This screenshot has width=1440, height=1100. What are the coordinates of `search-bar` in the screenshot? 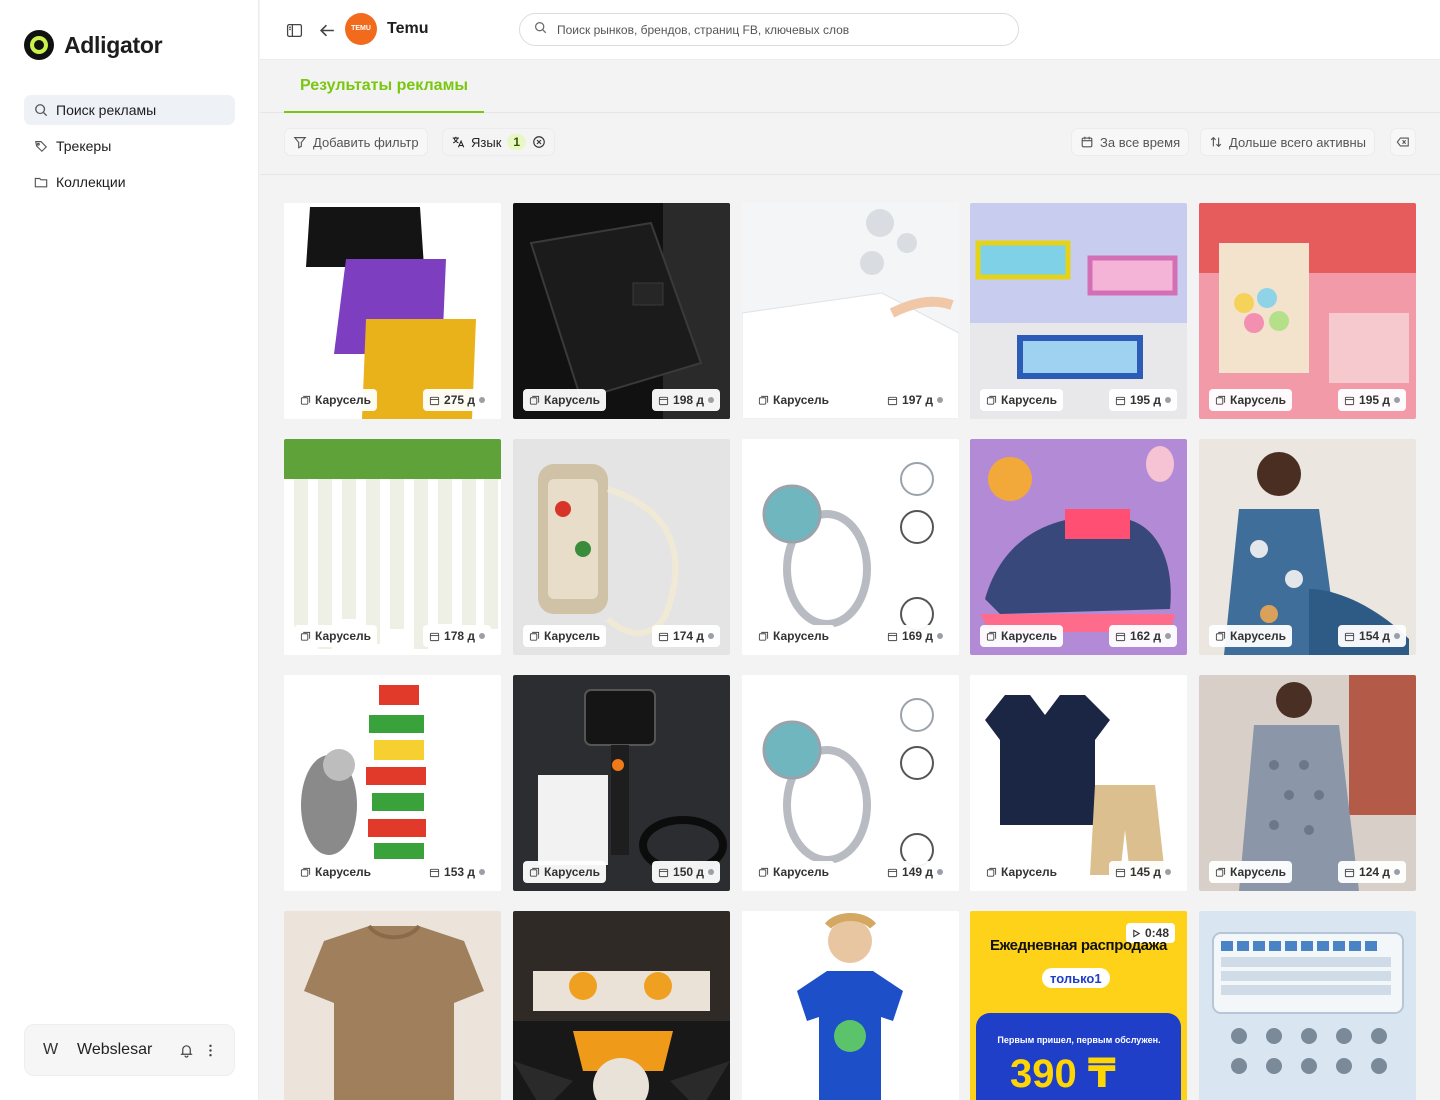 It's located at (769, 29).